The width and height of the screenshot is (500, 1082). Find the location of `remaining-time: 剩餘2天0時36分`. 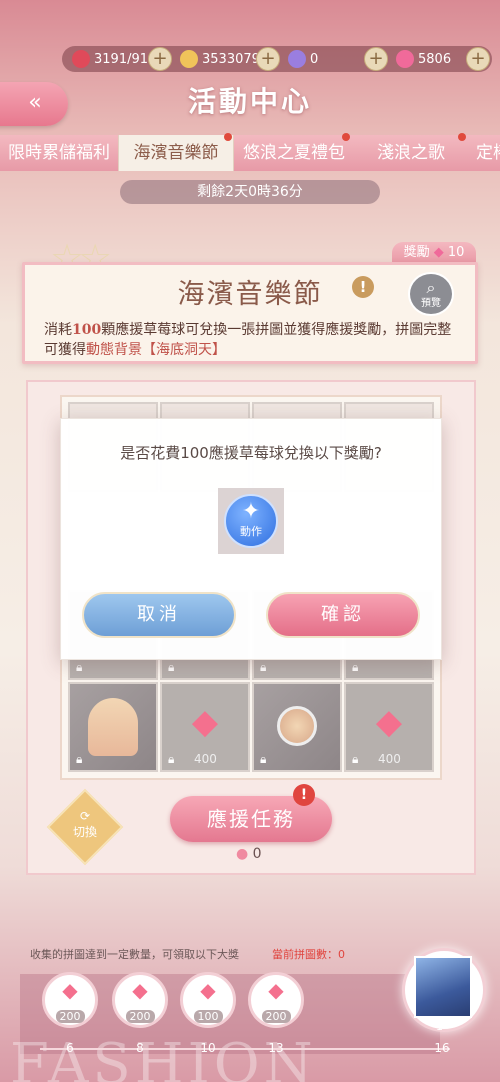

remaining-time: 剩餘2天0時36分 is located at coordinates (250, 192).